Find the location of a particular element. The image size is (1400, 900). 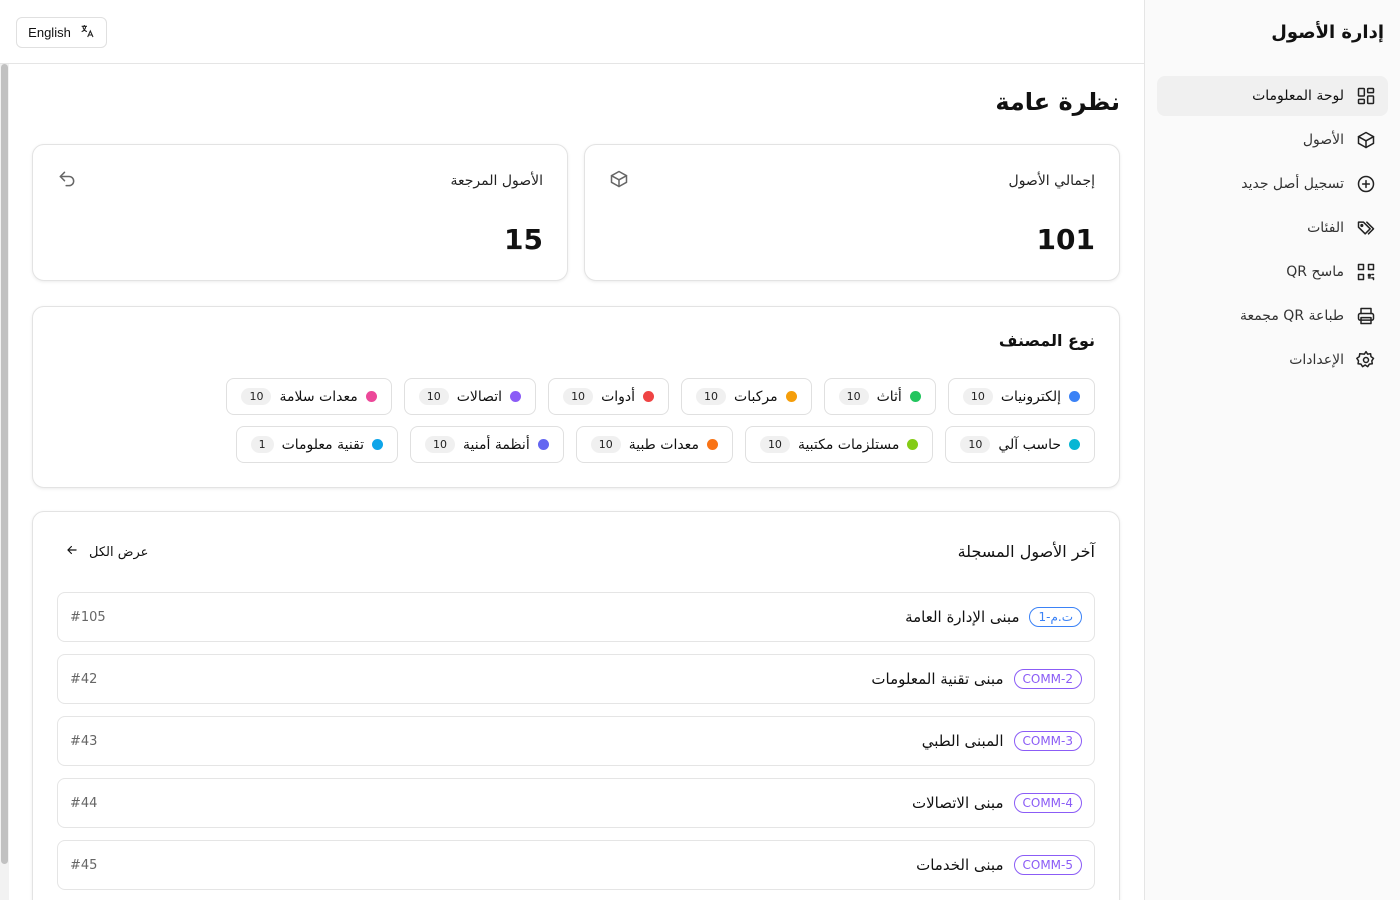

category-chip: اتصالات 10 is located at coordinates (470, 396).